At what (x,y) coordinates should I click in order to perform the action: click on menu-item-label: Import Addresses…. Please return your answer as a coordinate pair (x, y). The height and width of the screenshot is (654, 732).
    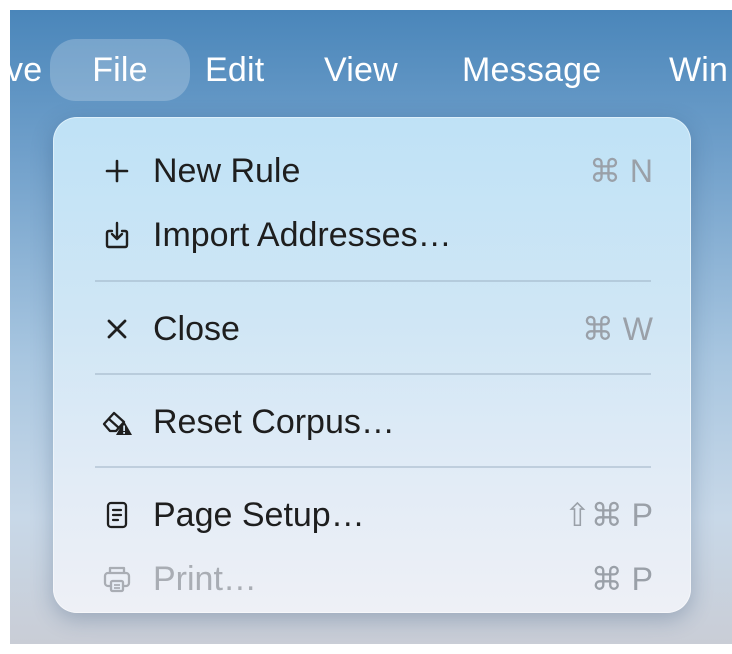
    Looking at the image, I should click on (302, 235).